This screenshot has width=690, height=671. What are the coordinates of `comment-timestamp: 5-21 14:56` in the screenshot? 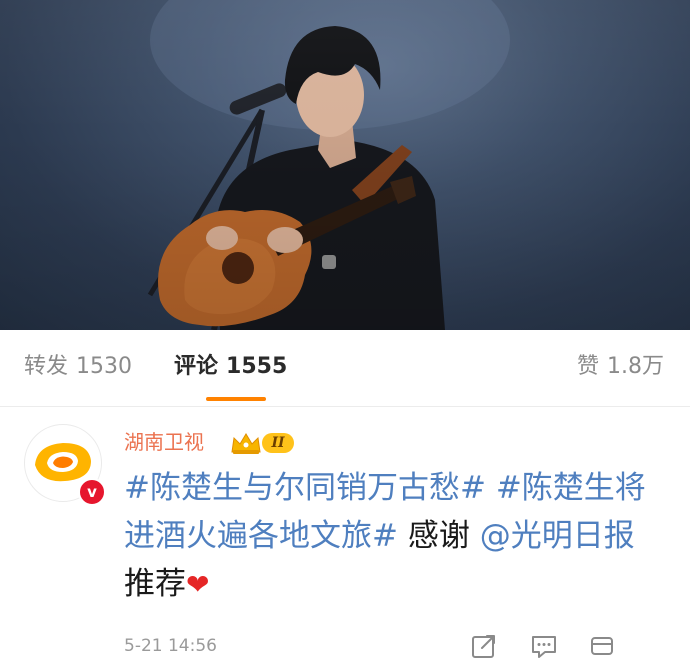 It's located at (170, 646).